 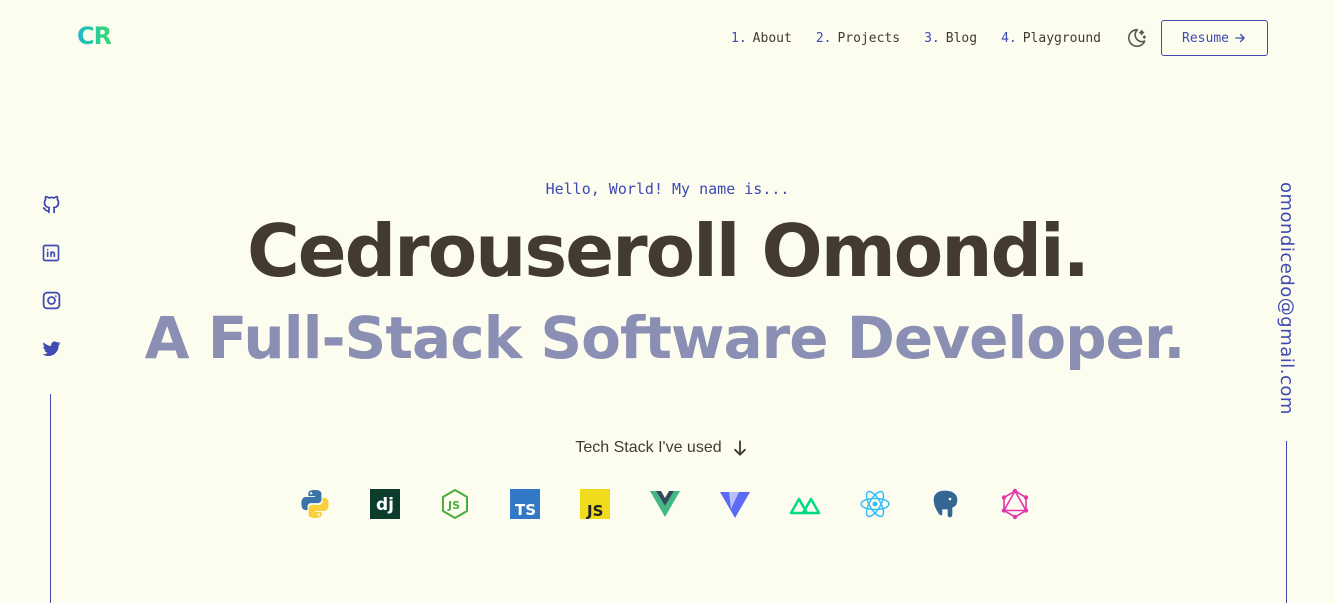 I want to click on nav-item-projects: 2. Projects, so click(x=858, y=38).